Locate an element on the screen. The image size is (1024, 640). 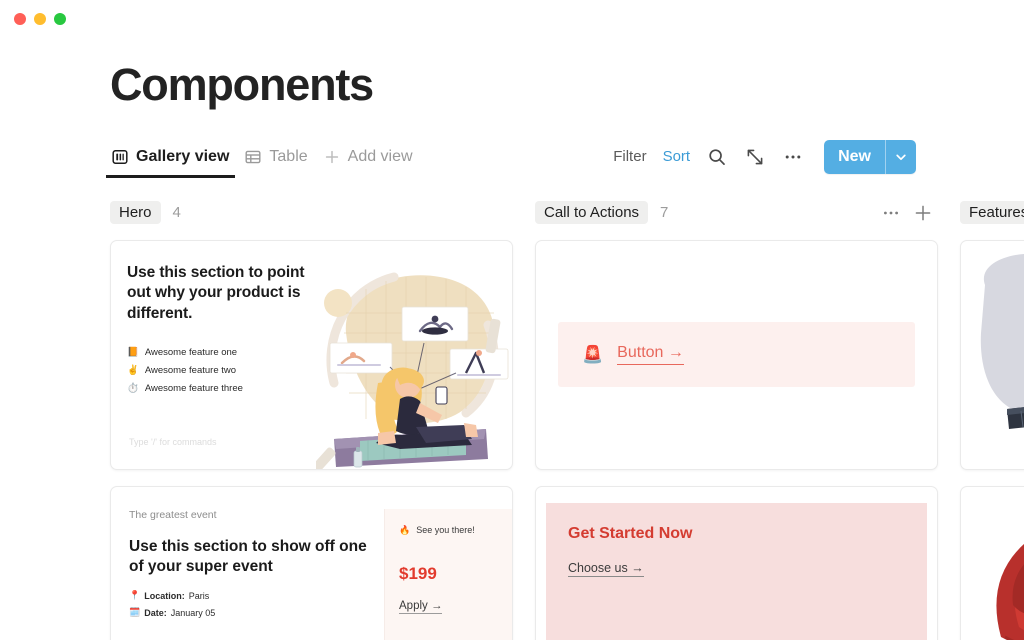
card-features-product-photo is located at coordinates (992, 562).